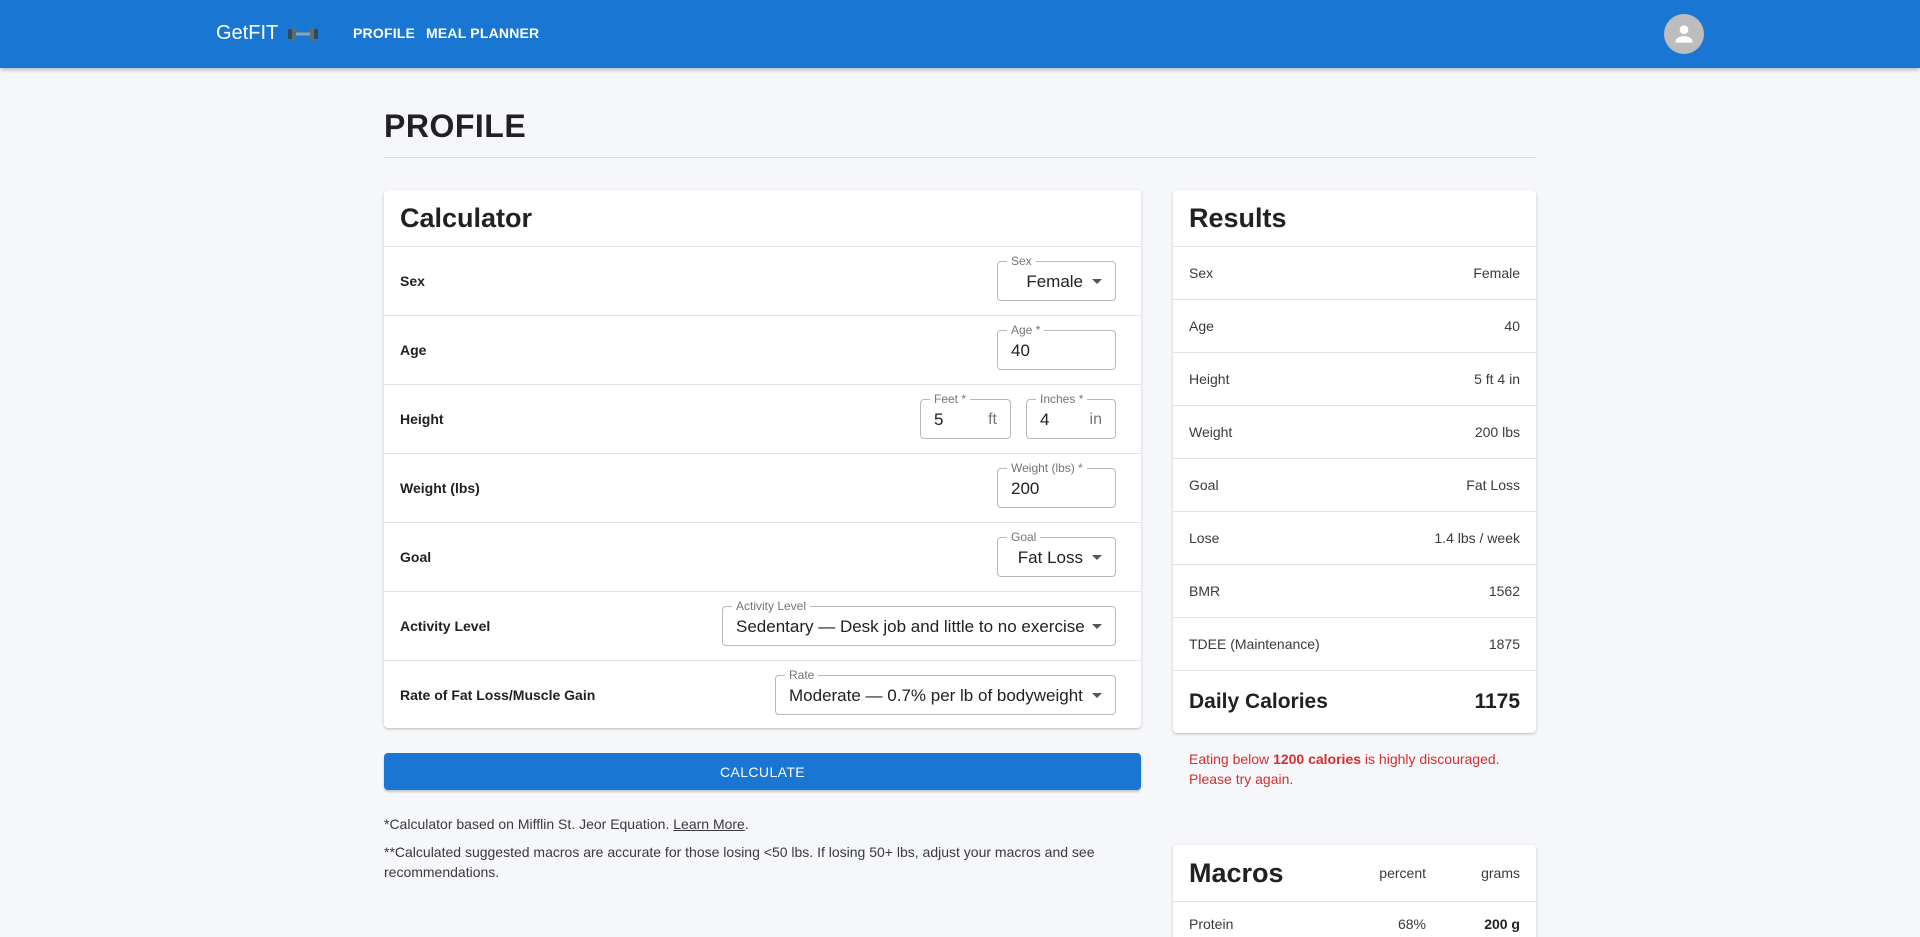 The height and width of the screenshot is (937, 1920). I want to click on goal-value: Fat Loss, so click(1050, 557).